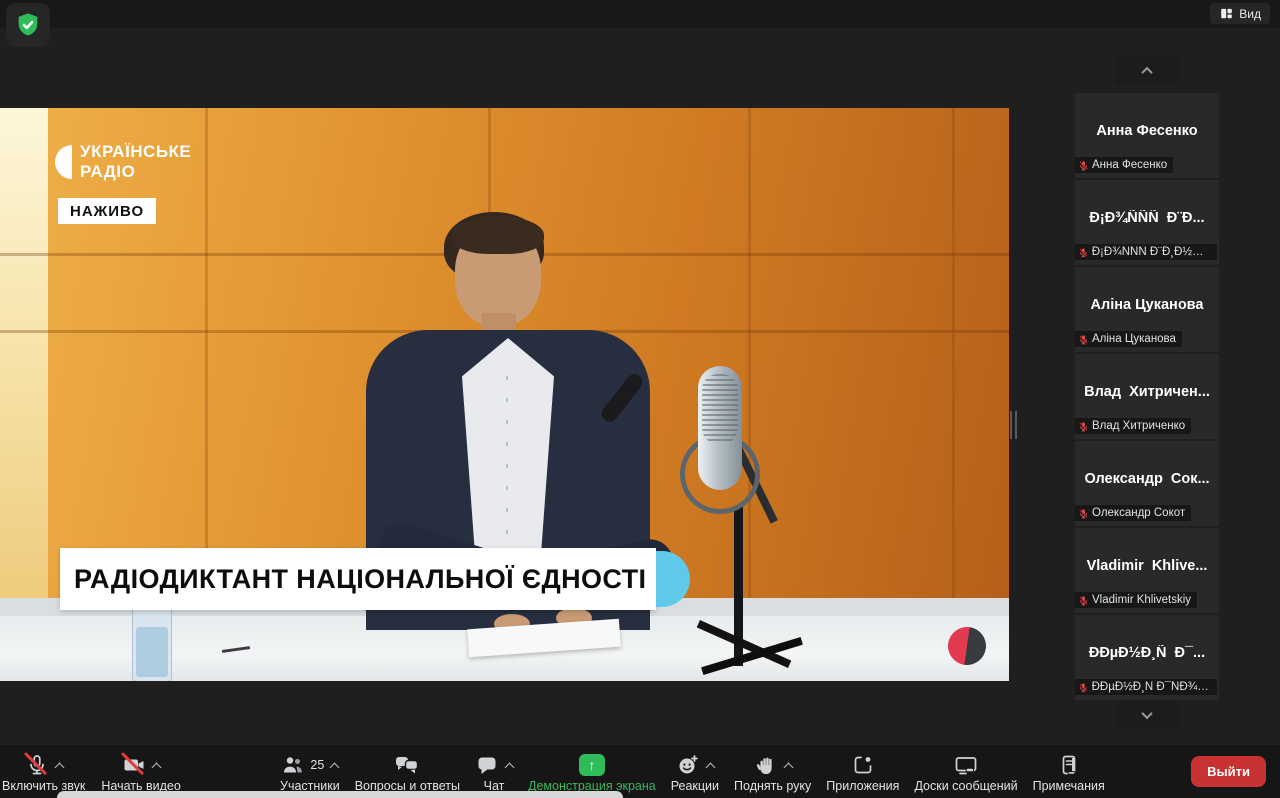 The height and width of the screenshot is (798, 1280). Describe the element at coordinates (863, 786) in the screenshot. I see `apps-label: Приложения` at that location.